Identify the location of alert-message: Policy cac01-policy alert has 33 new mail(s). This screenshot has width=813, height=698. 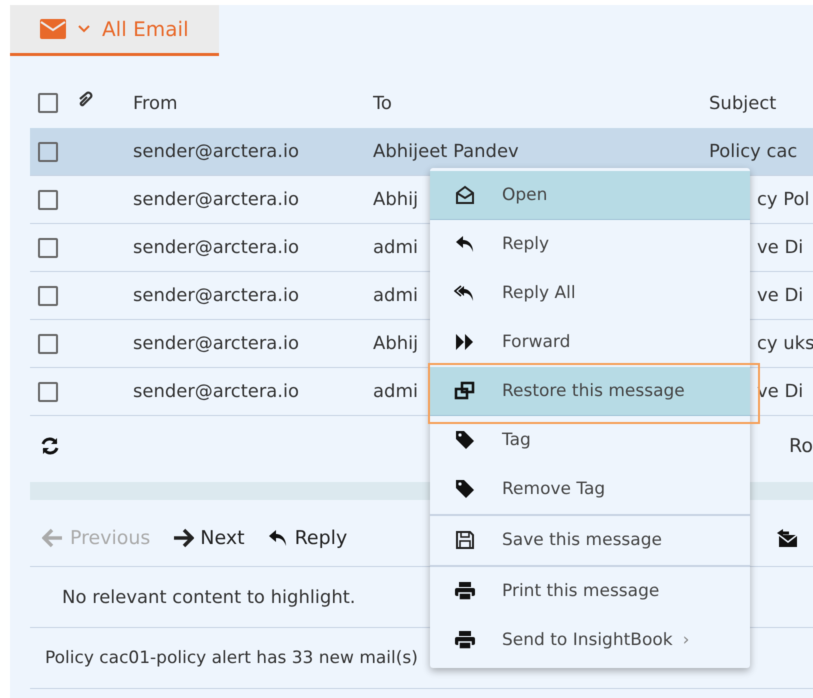
(231, 658).